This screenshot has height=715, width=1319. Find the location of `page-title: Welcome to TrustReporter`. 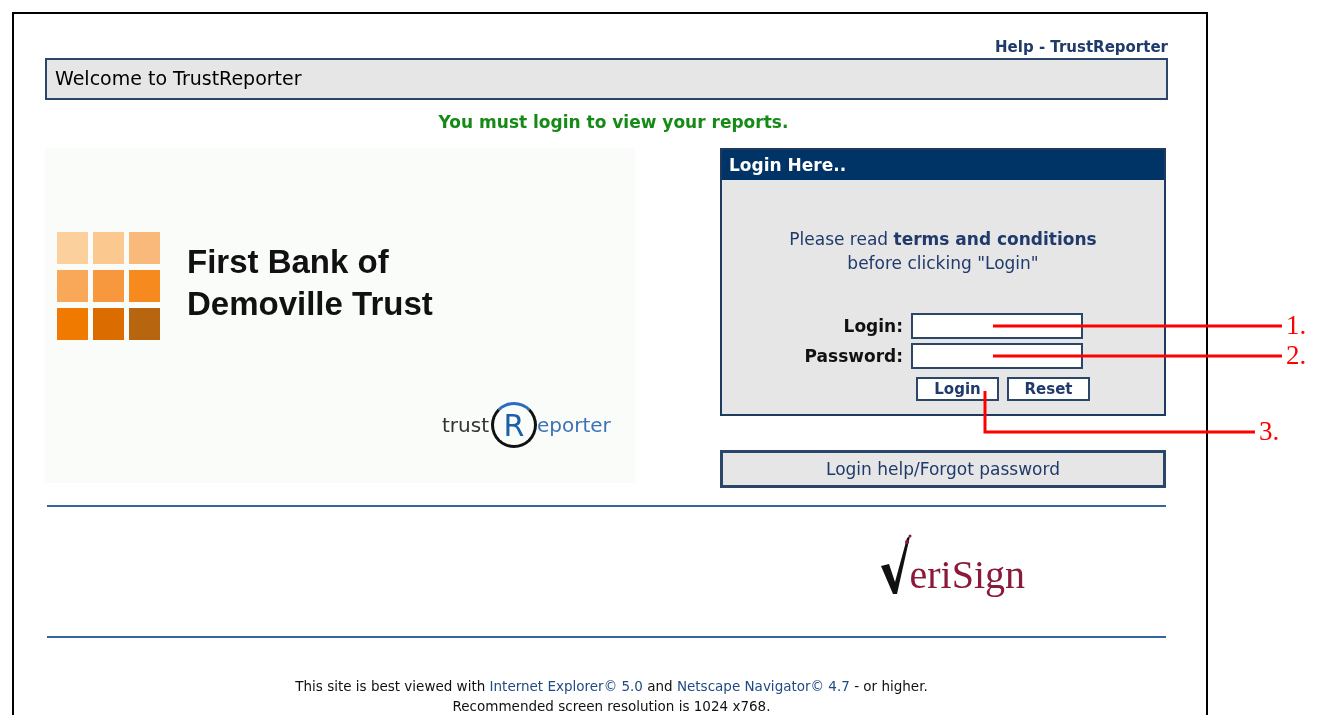

page-title: Welcome to TrustReporter is located at coordinates (606, 79).